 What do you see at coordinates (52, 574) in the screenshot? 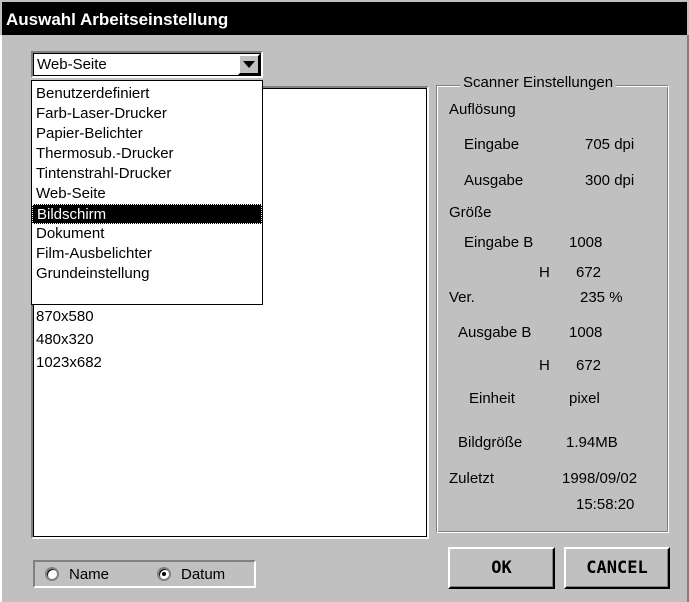
I see `sort-by-name-radio` at bounding box center [52, 574].